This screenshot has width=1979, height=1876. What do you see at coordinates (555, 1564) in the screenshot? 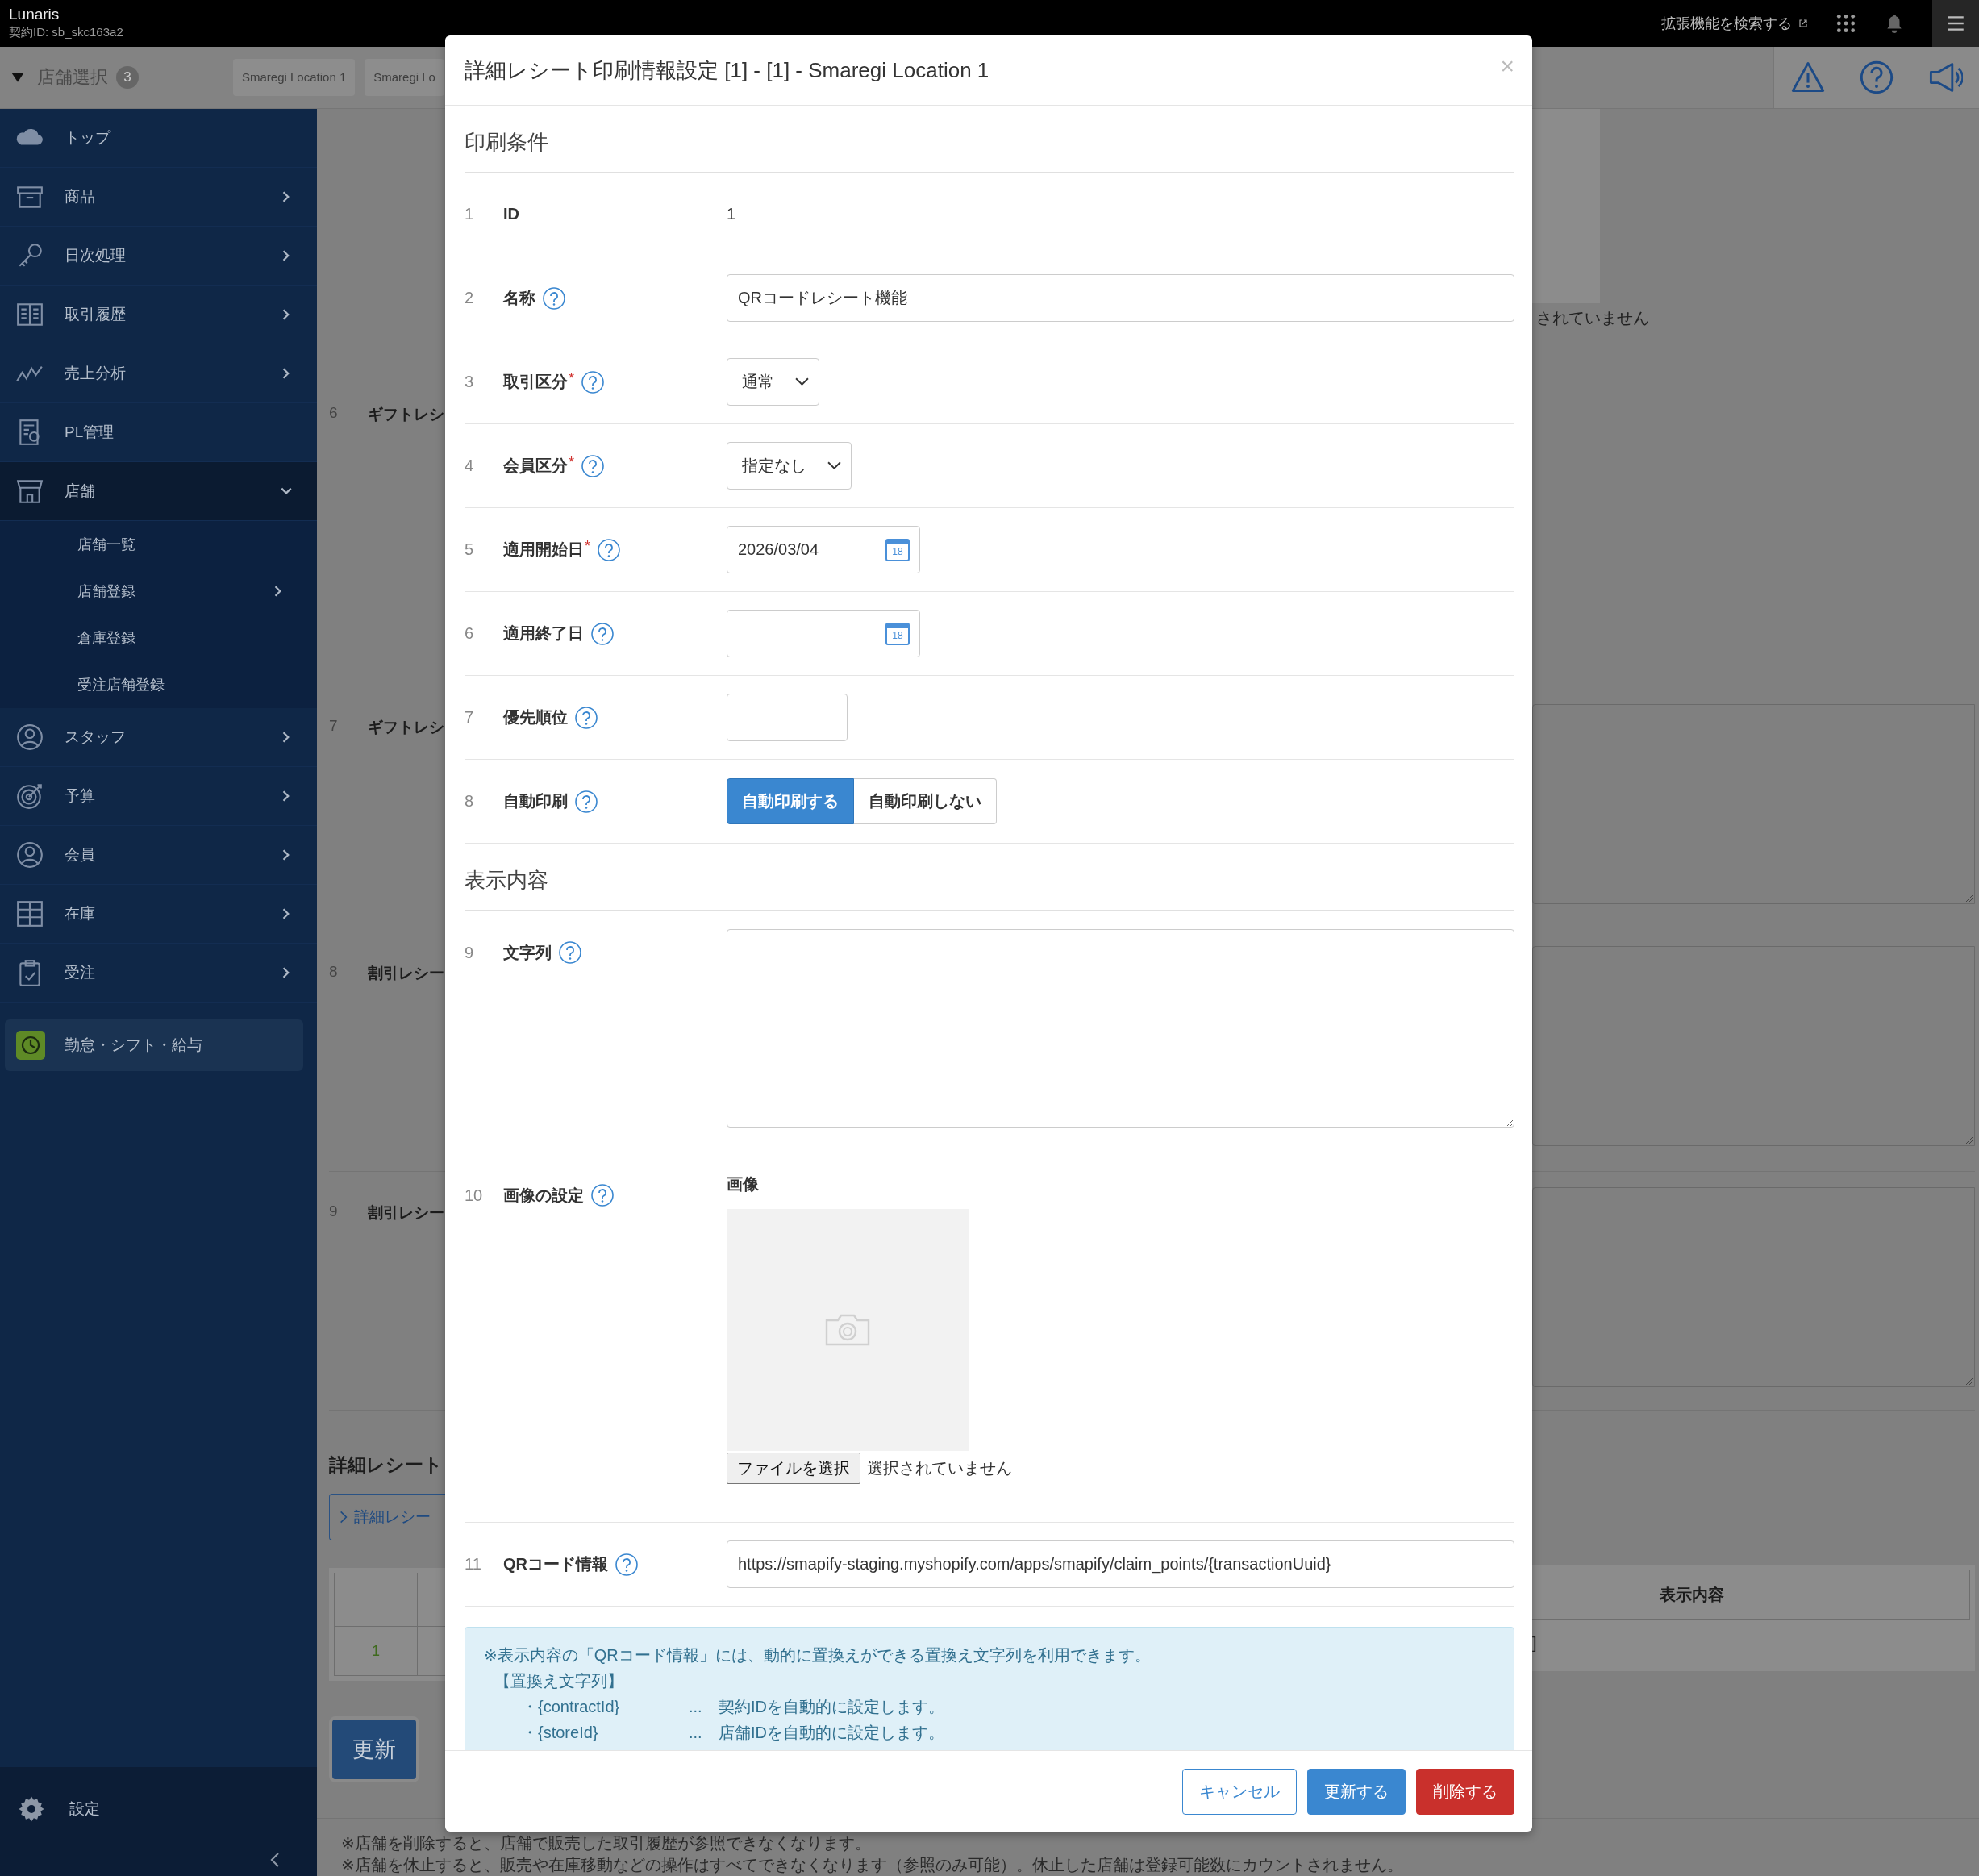
I see `field-label: QRコード情報` at bounding box center [555, 1564].